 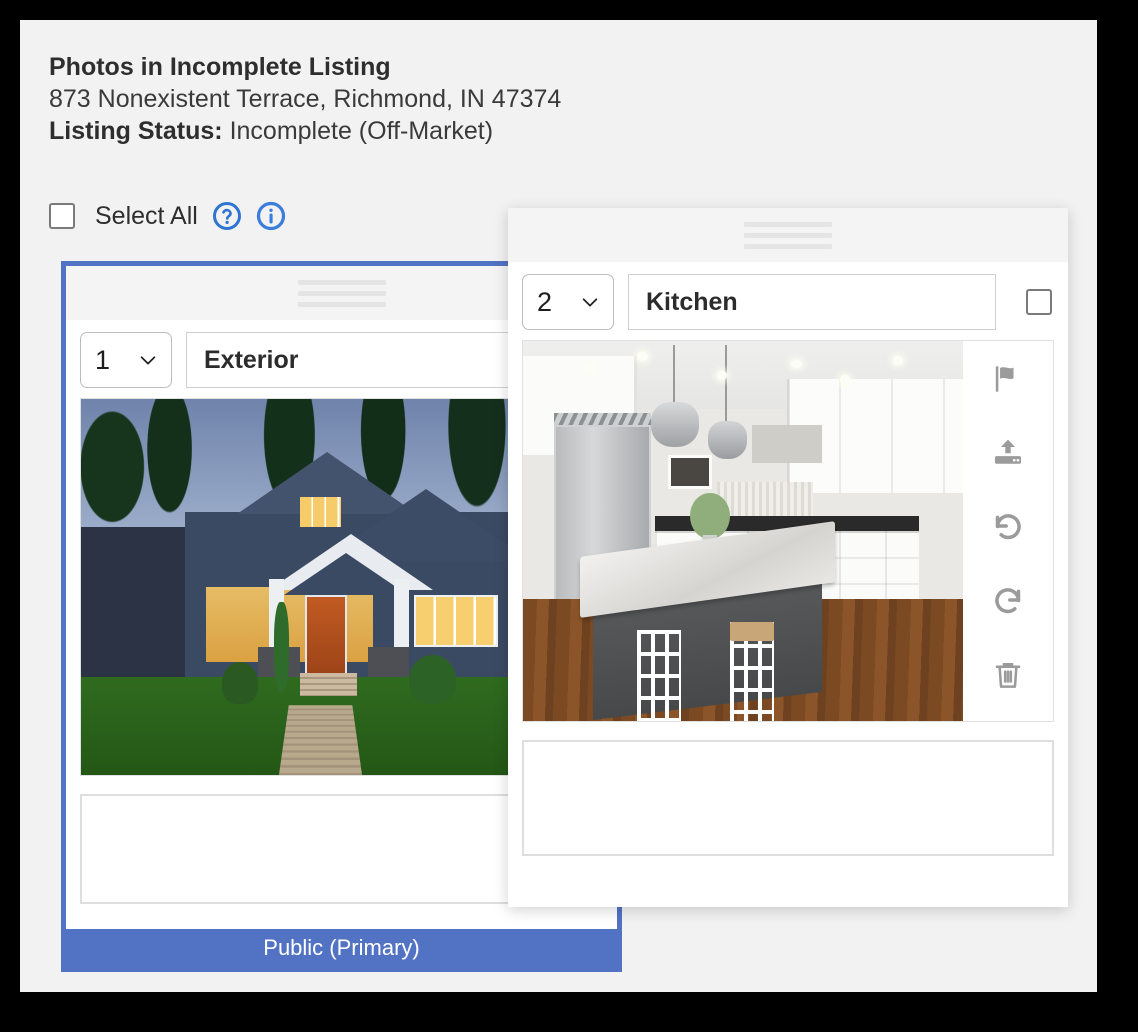 I want to click on trash-icon, so click(x=1008, y=675).